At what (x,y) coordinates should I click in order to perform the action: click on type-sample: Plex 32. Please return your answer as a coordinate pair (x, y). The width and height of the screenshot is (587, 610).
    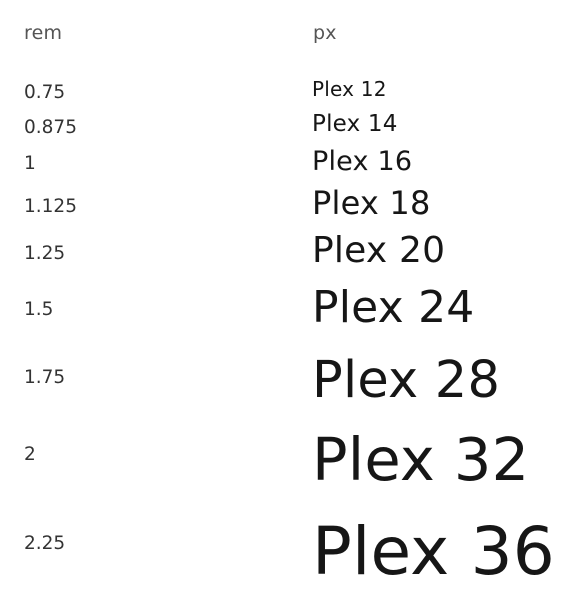
    Looking at the image, I should click on (421, 459).